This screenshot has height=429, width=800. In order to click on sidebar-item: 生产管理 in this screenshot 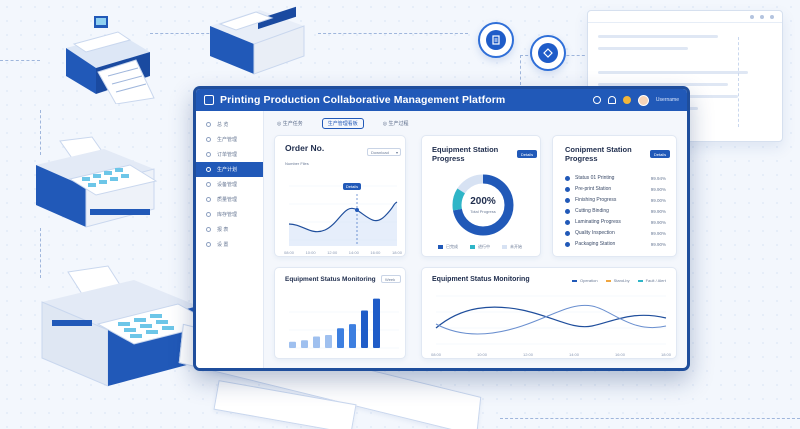, I will do `click(229, 139)`.